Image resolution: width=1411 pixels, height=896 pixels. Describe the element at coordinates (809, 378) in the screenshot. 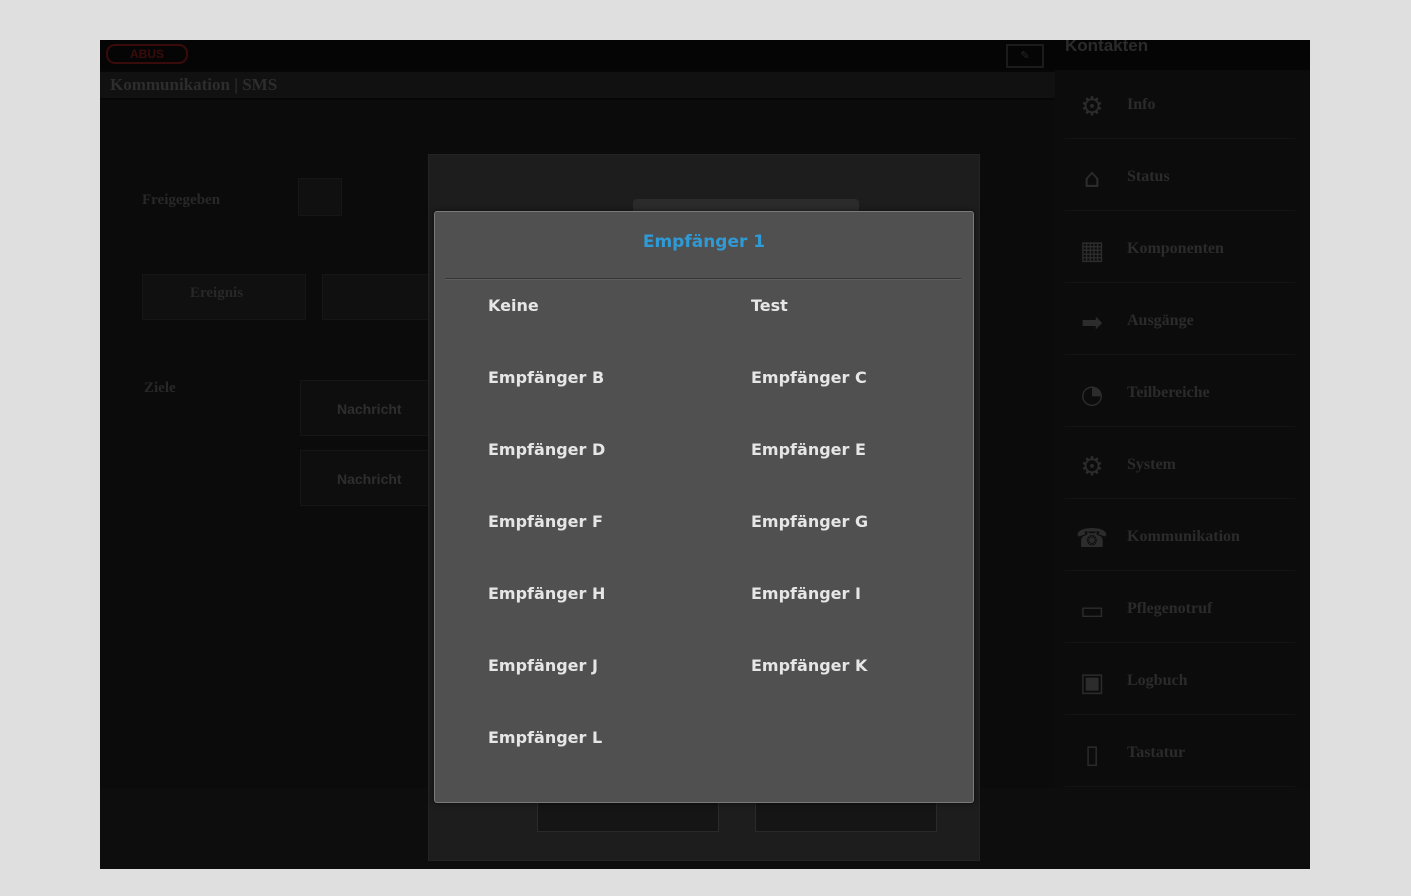

I see `option-empfaenger-c: Empfänger C` at that location.